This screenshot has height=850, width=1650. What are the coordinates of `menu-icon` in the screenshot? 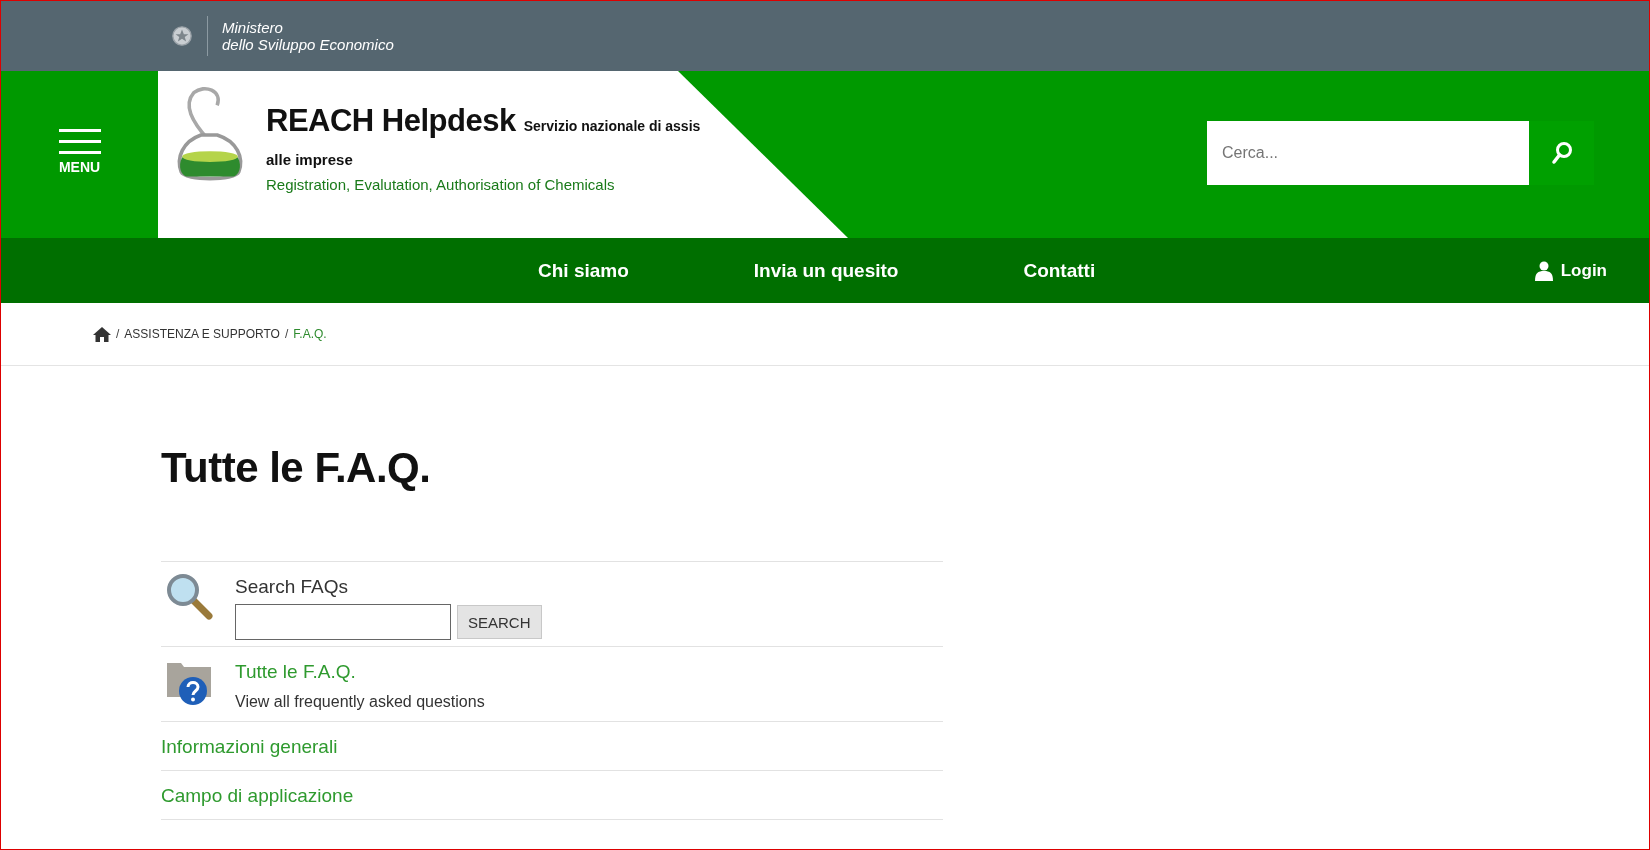 It's located at (79, 141).